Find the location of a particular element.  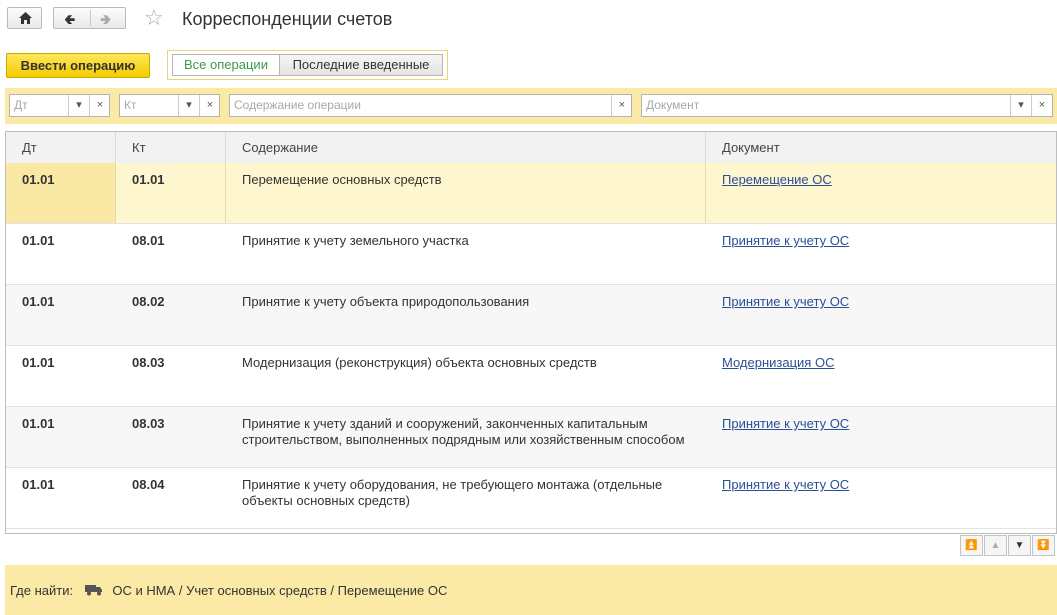

kt-cell: 08.01 is located at coordinates (148, 240).